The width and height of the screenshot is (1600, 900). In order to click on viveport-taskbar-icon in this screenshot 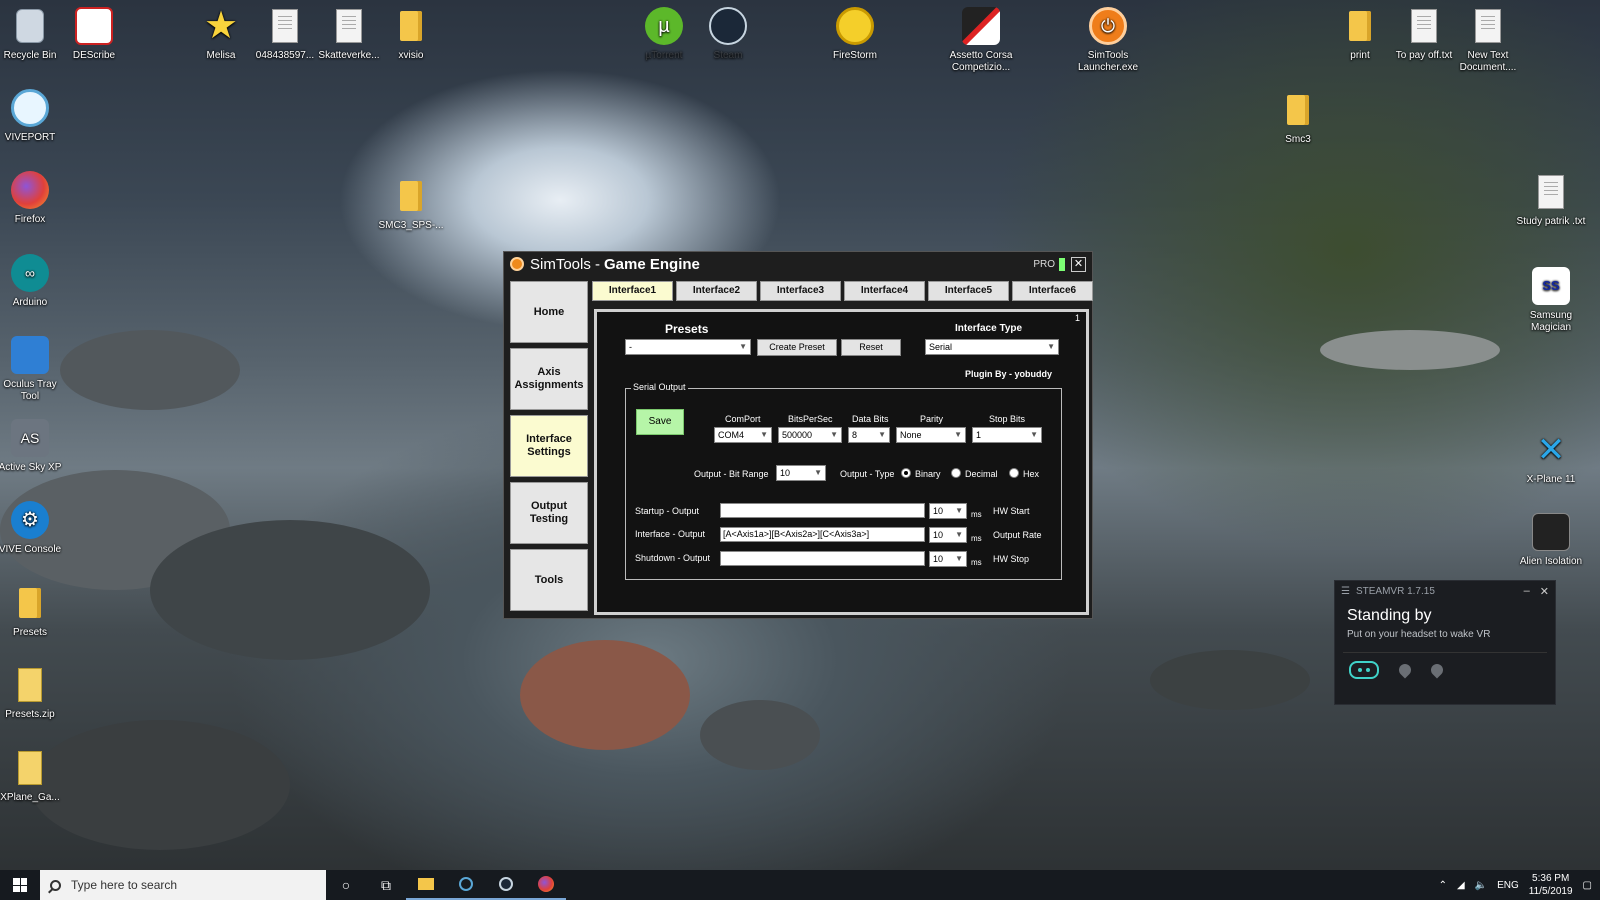, I will do `click(466, 885)`.